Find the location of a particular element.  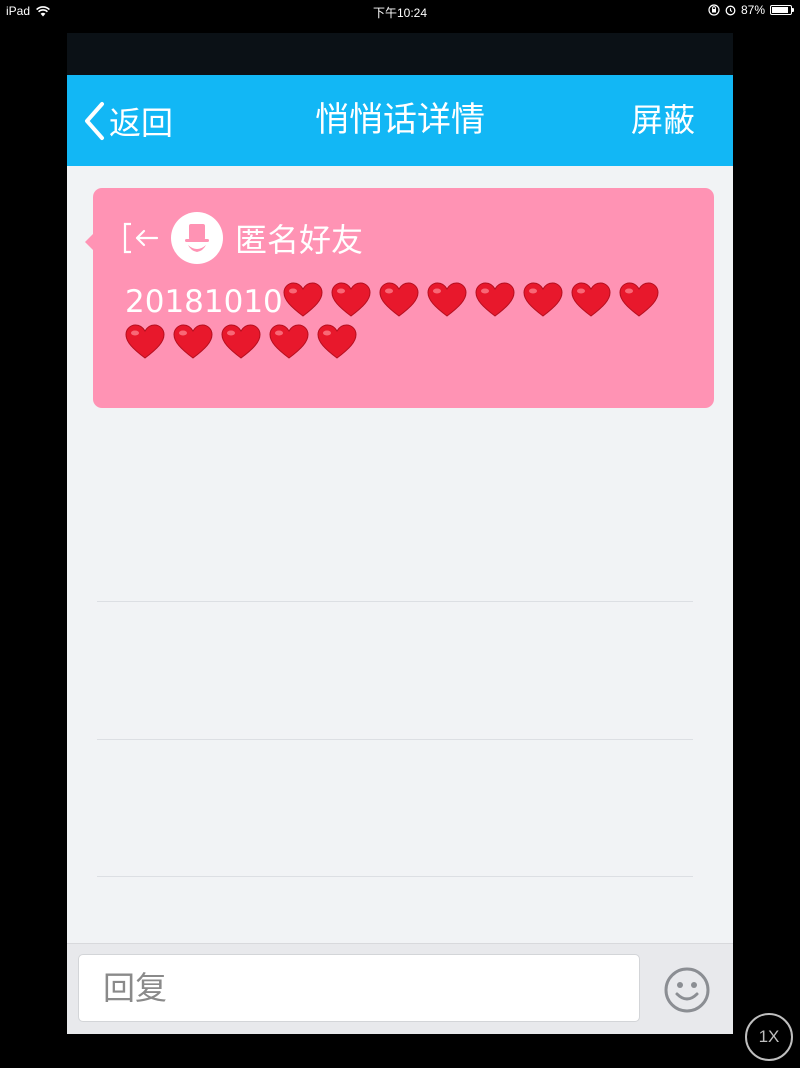

back-label: 返回 is located at coordinates (141, 122).